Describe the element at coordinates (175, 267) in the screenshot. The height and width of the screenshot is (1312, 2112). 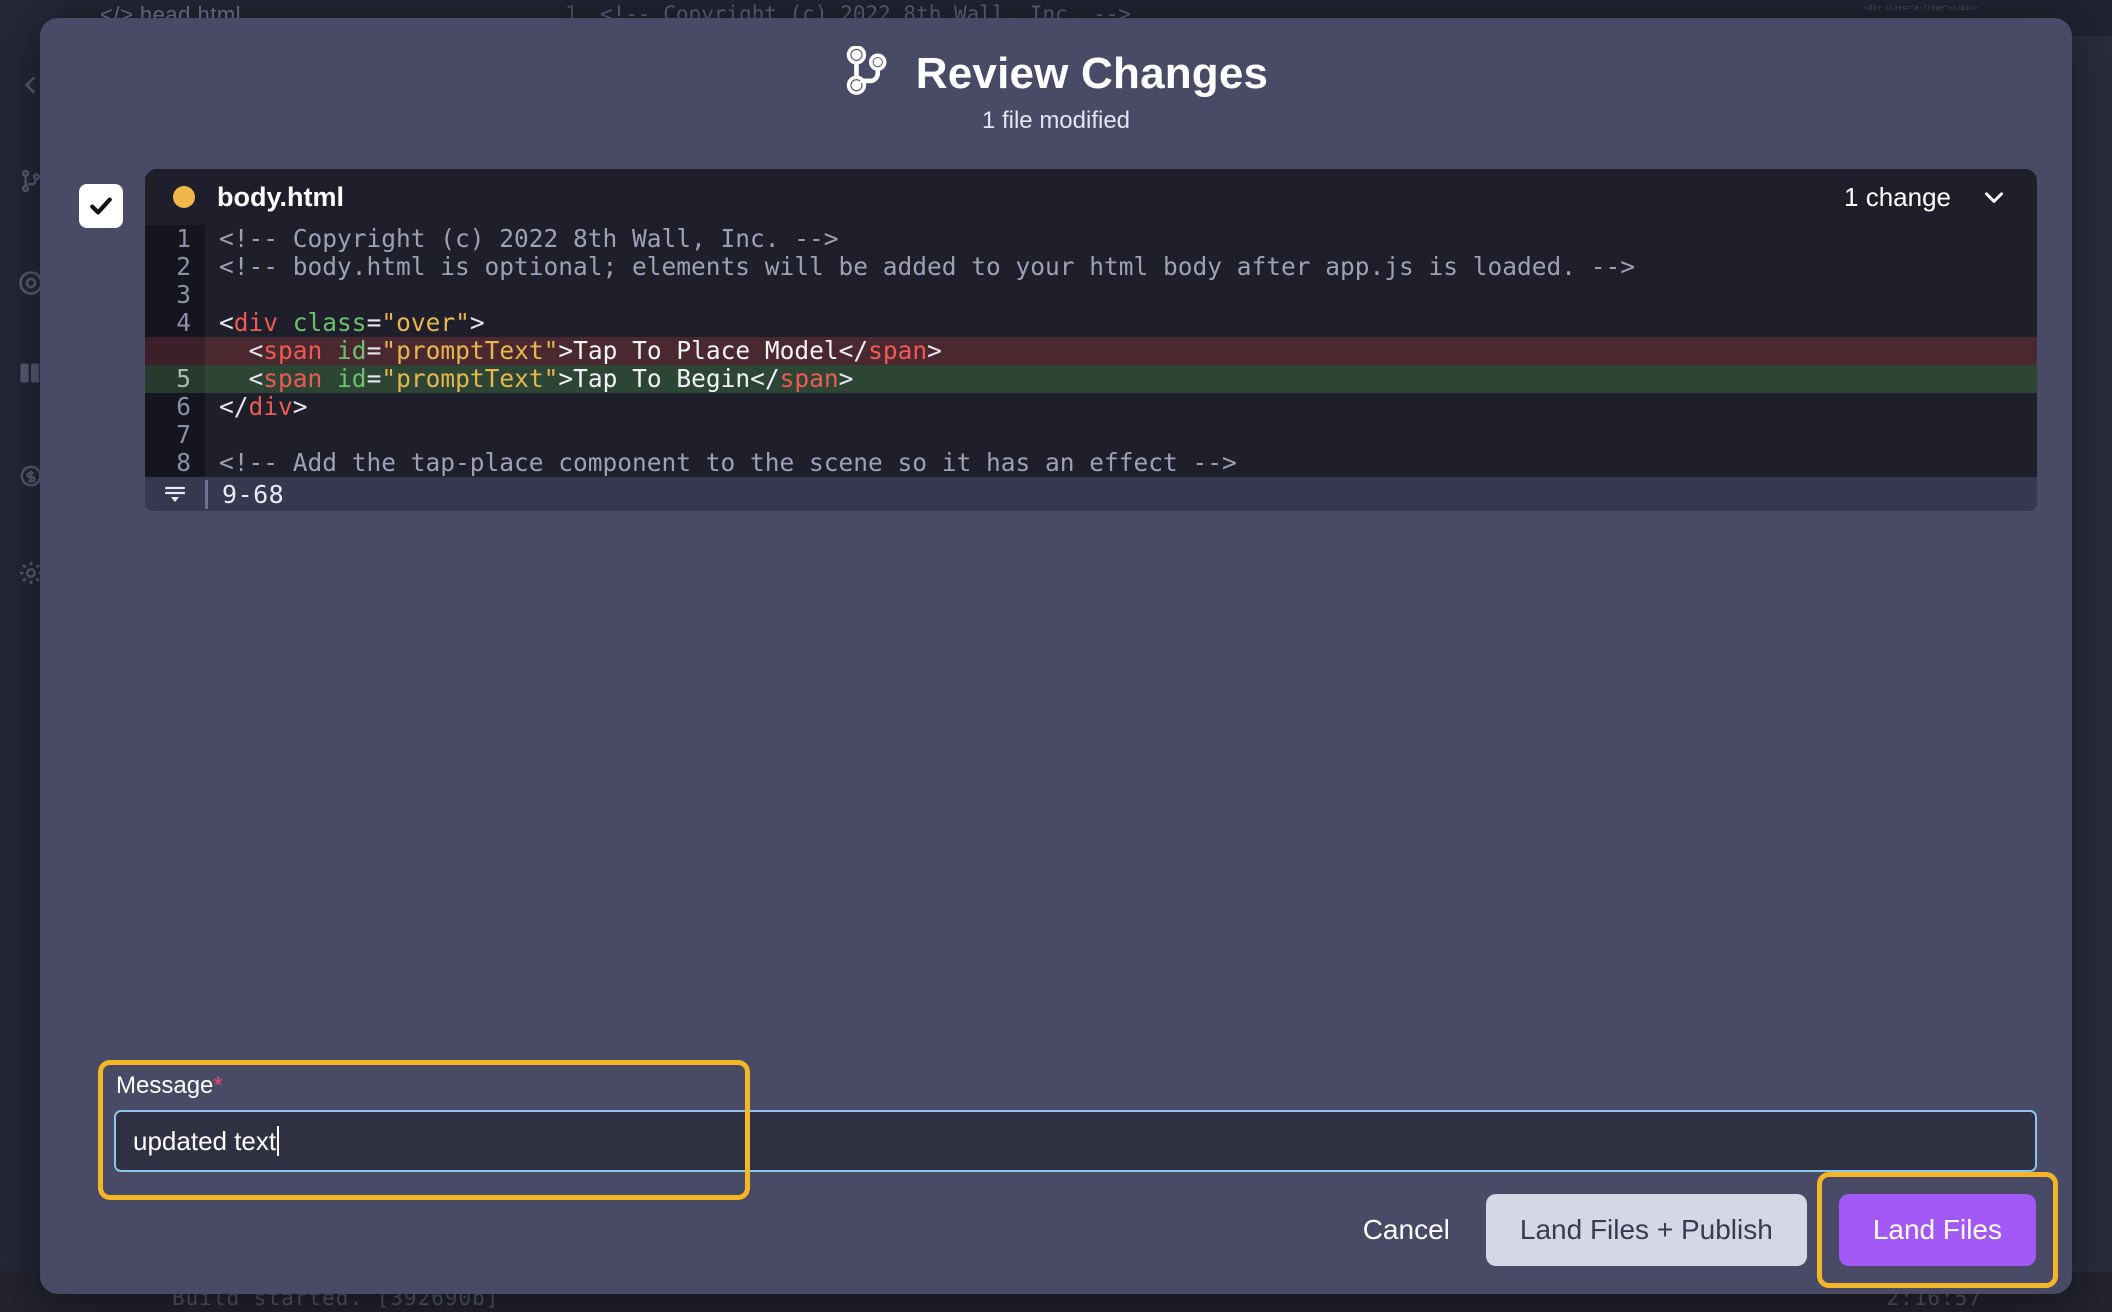
I see `line-number: 2` at that location.